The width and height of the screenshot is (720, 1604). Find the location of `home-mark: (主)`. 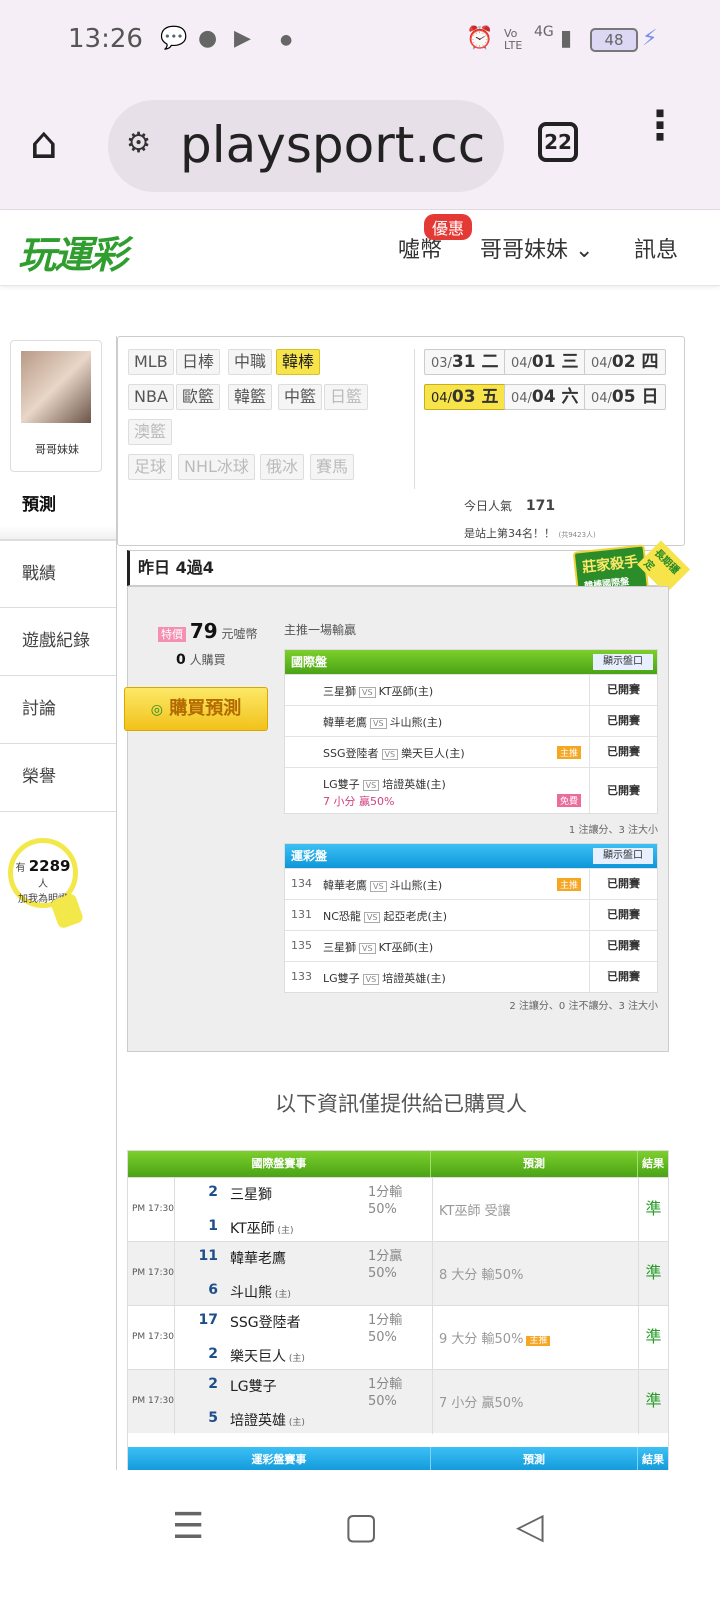

home-mark: (主) is located at coordinates (284, 1231).